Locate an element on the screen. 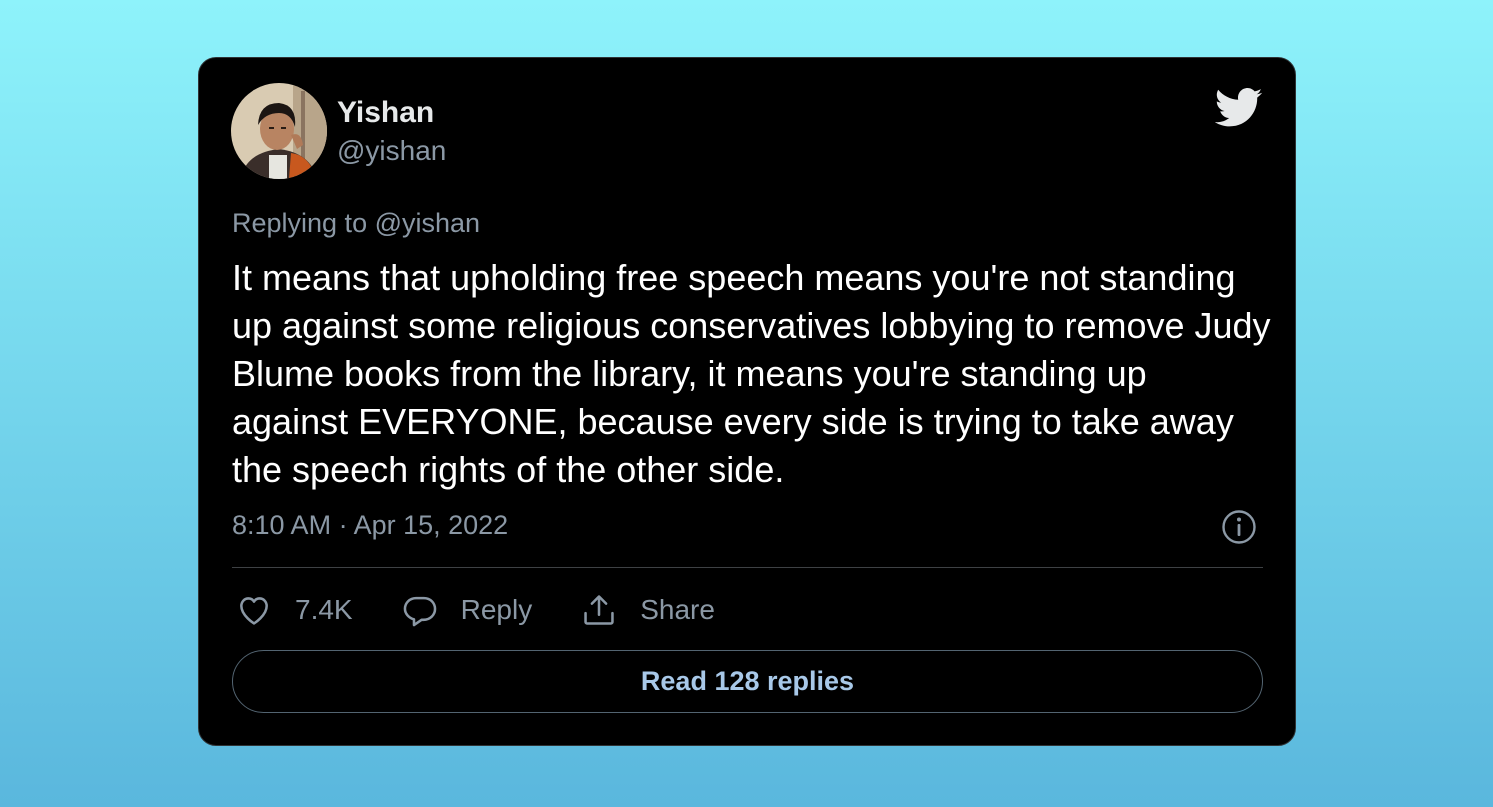  read-replies-button: Read 128 replies is located at coordinates (747, 681).